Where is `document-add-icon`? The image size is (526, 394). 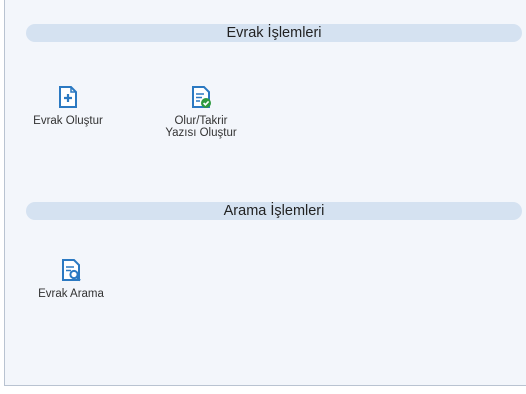 document-add-icon is located at coordinates (68, 97).